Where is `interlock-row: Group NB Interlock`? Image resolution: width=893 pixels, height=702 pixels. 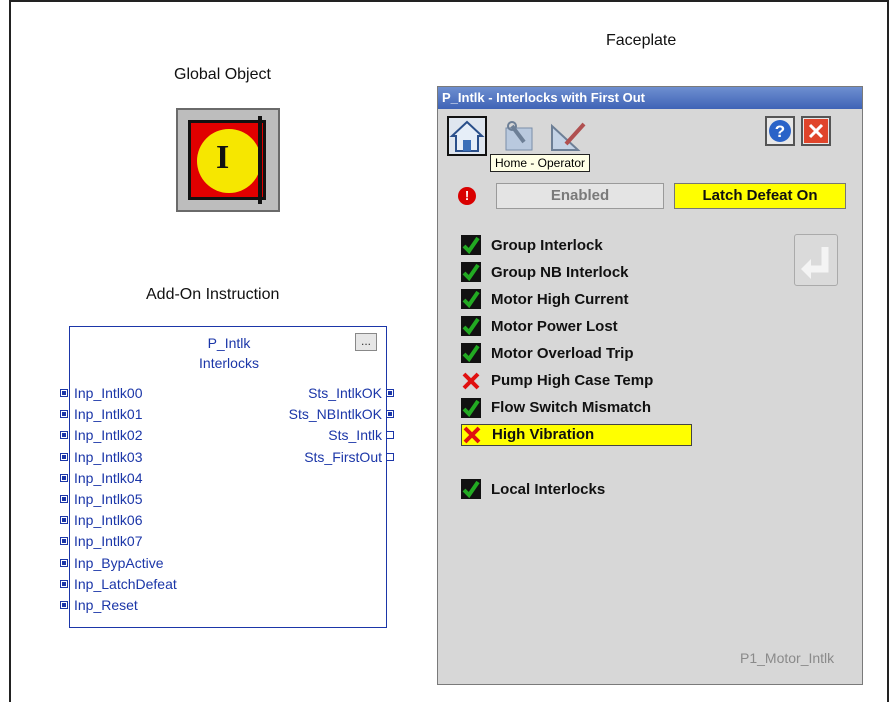 interlock-row: Group NB Interlock is located at coordinates (545, 272).